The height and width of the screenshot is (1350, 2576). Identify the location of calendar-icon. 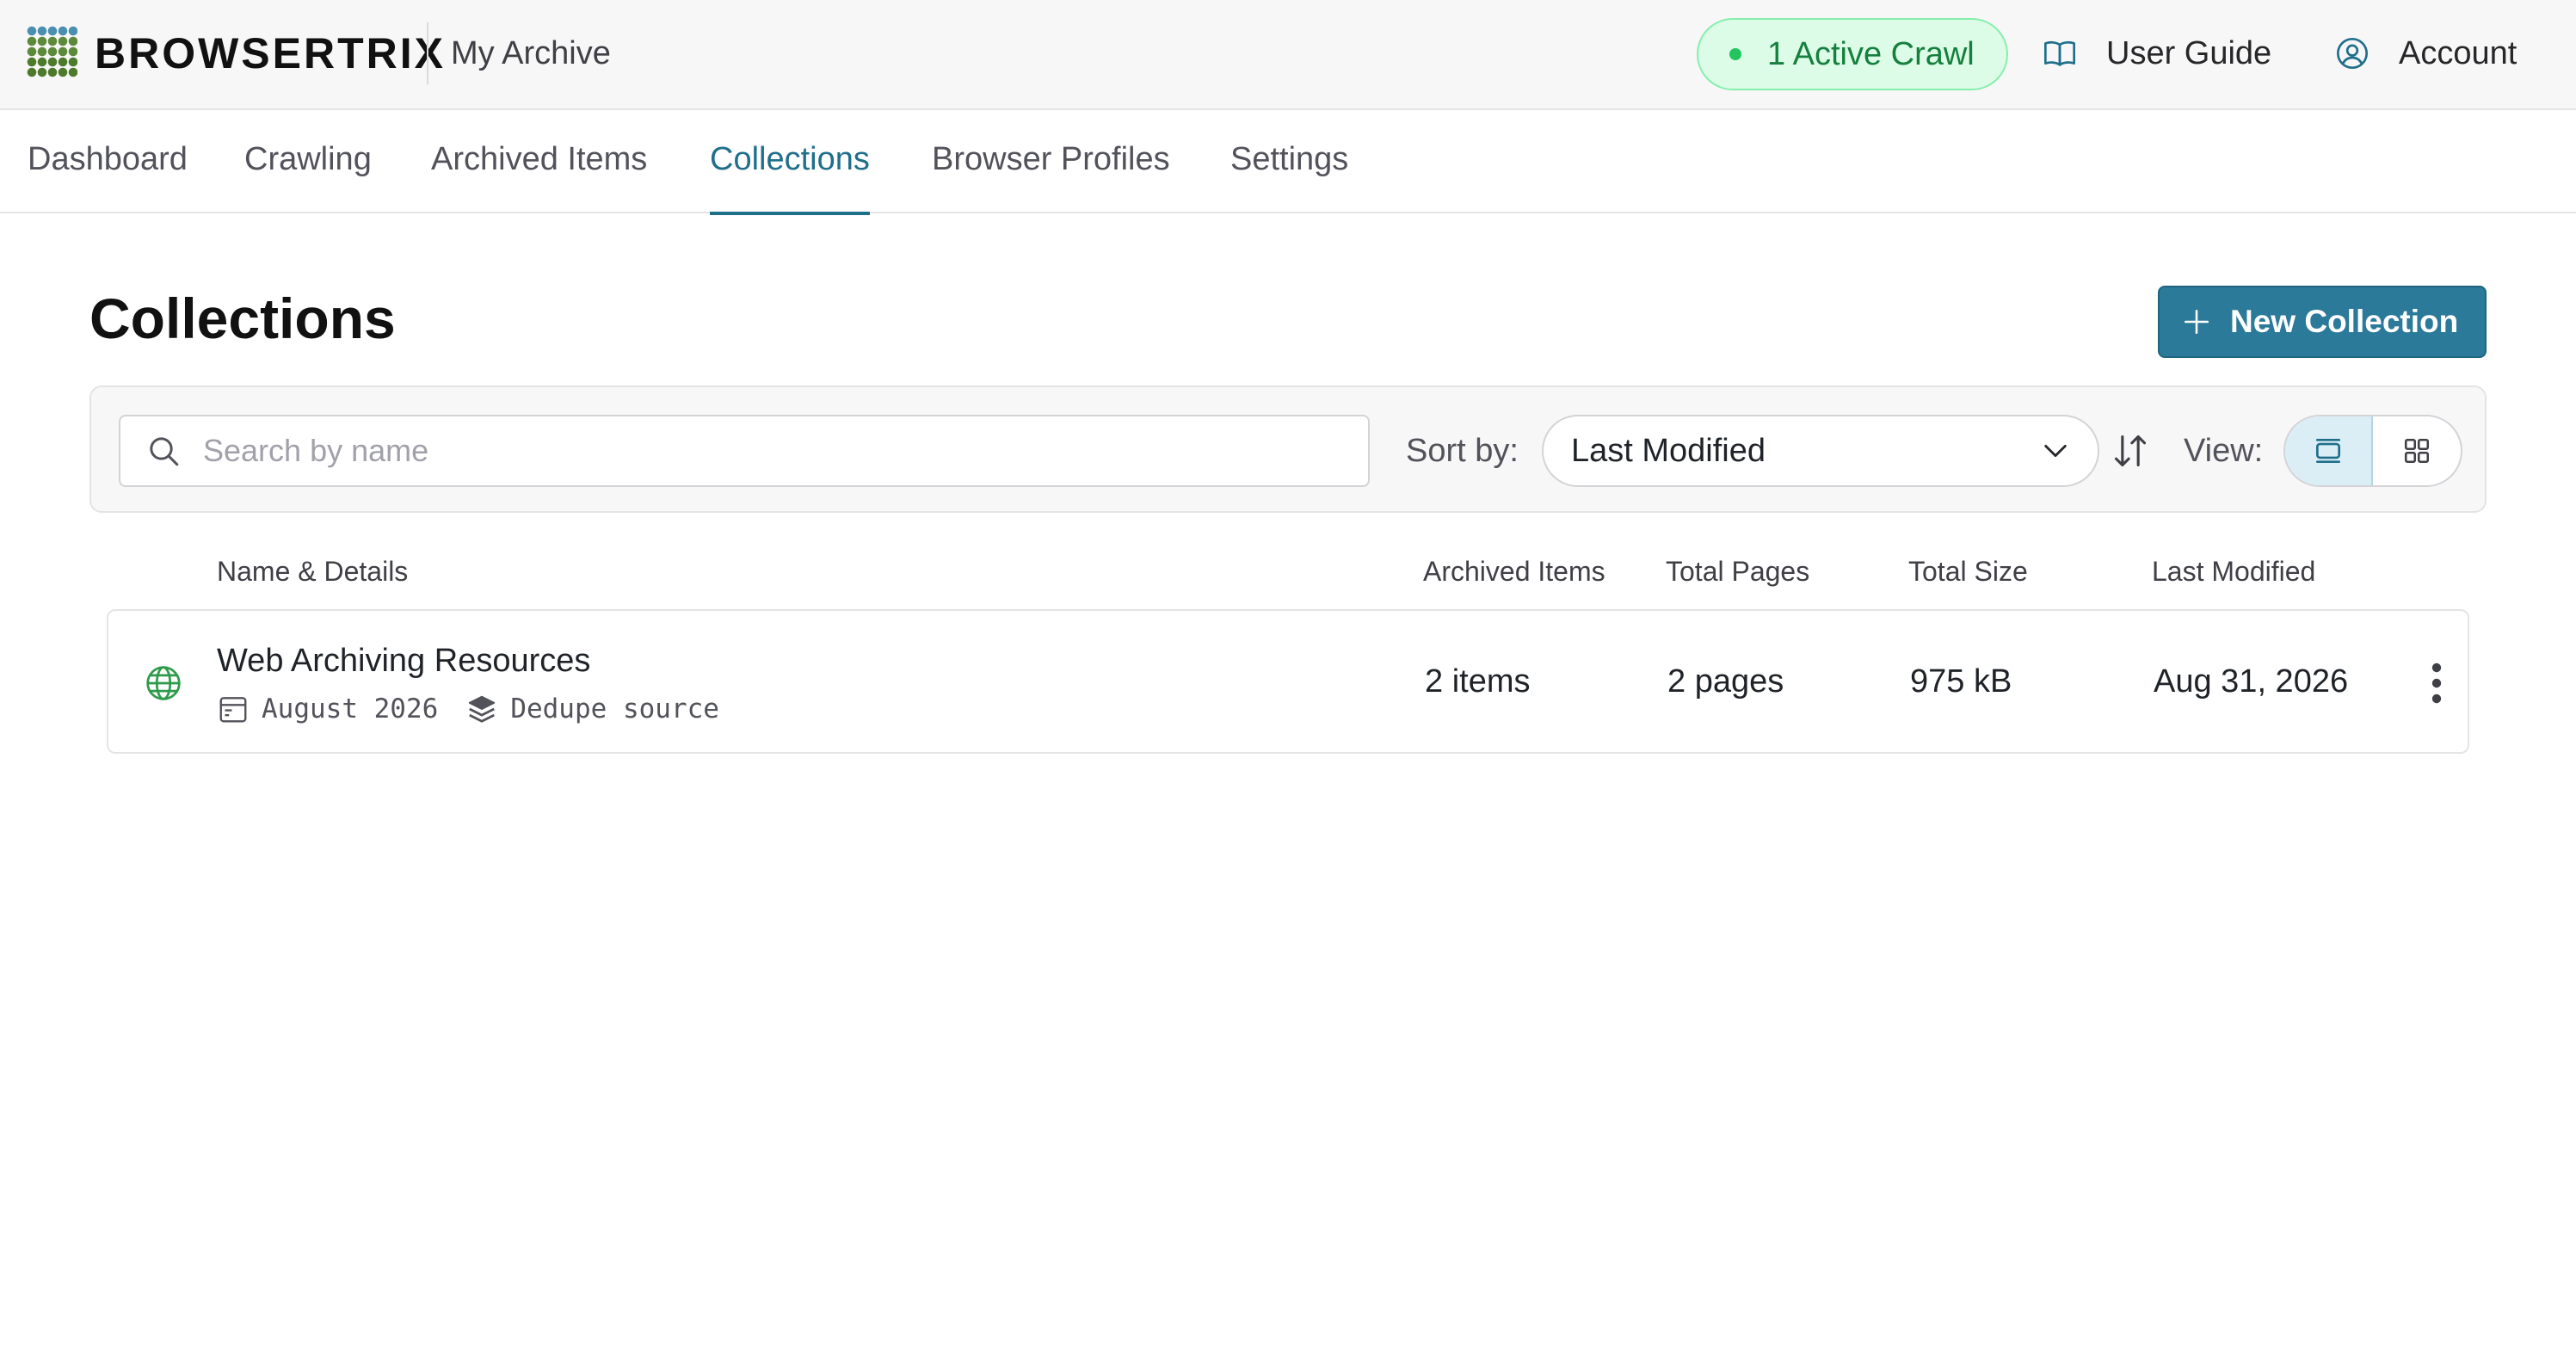
(233, 710).